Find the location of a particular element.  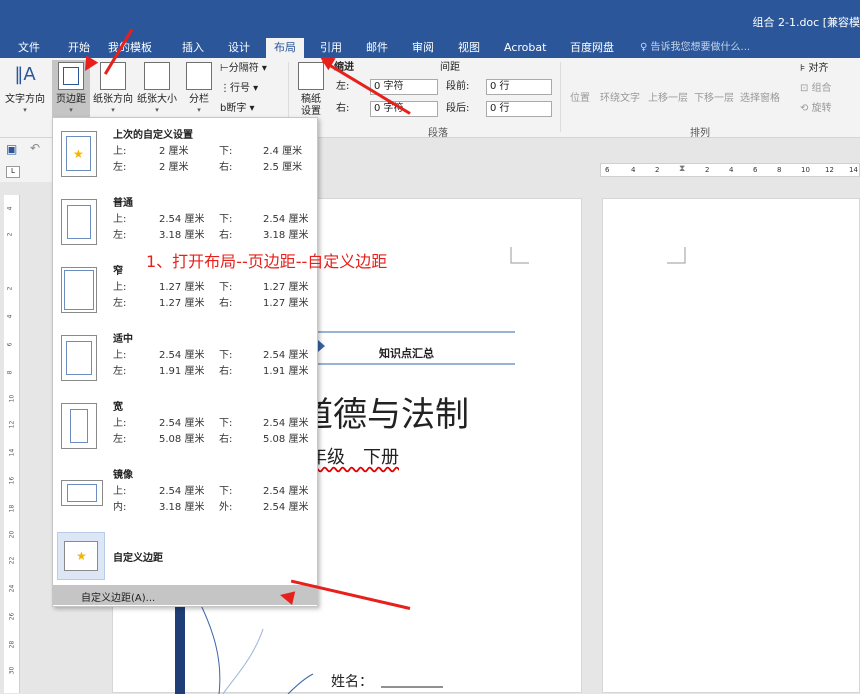

annotation-text: 1、打开布局--页边距--自定义边距 is located at coordinates (267, 261).